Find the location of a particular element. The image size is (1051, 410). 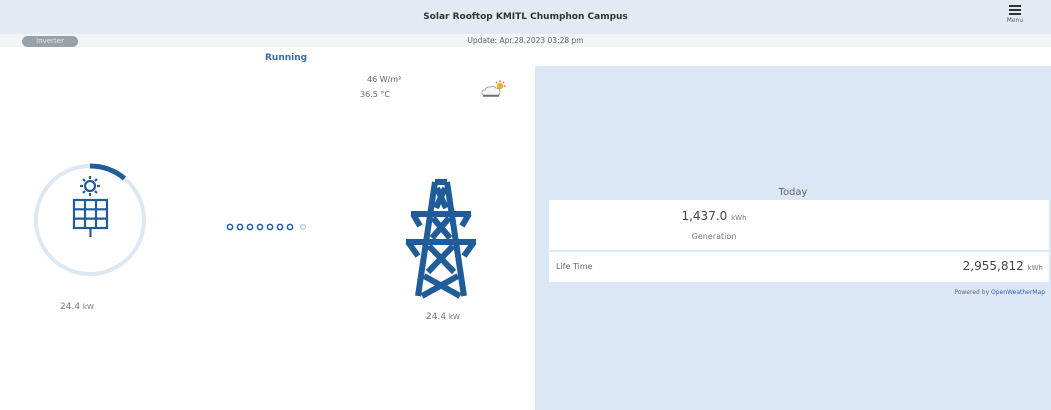

page-title: Solar Rooftop KMITL Chumphon Campus is located at coordinates (525, 17).